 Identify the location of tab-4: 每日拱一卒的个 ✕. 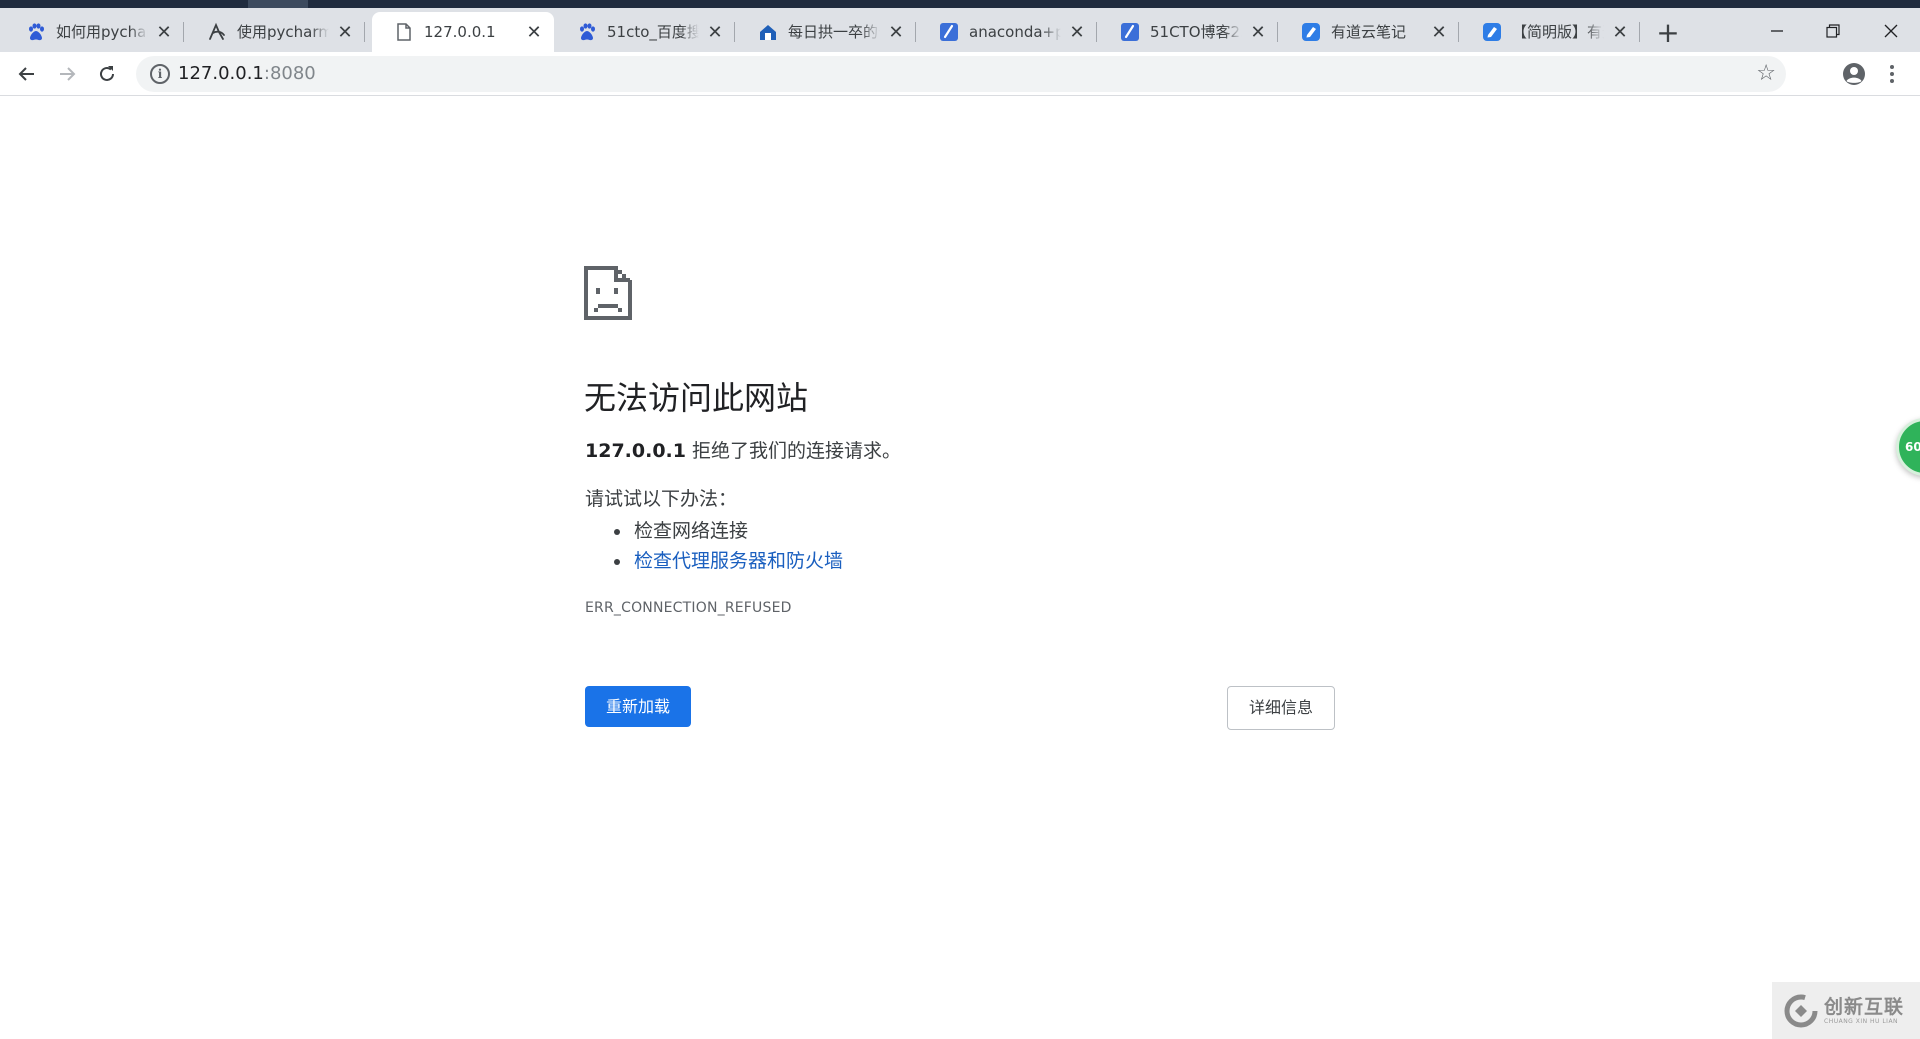
(826, 32).